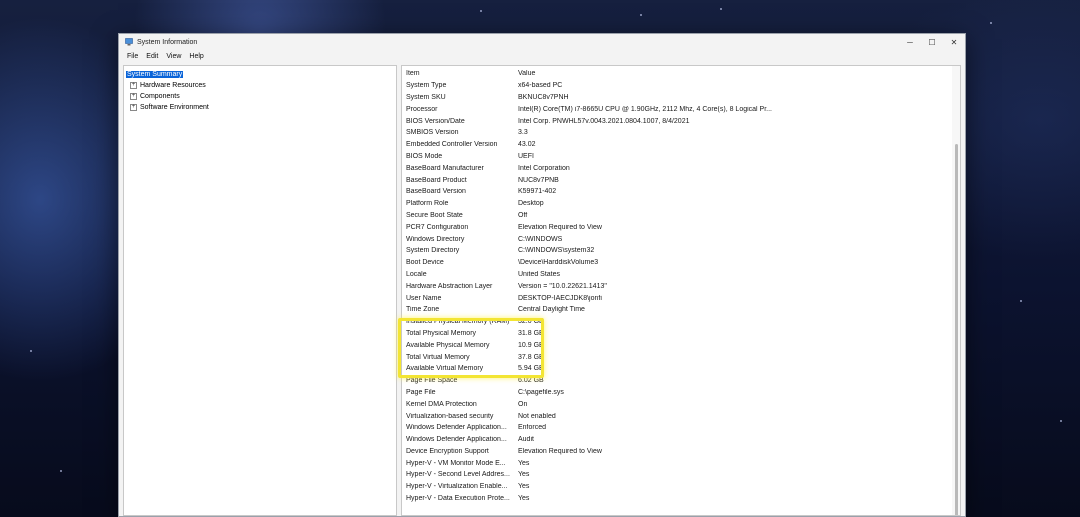 This screenshot has width=1080, height=517. I want to click on table-row: Page File Space 6.02 GB, so click(677, 381).